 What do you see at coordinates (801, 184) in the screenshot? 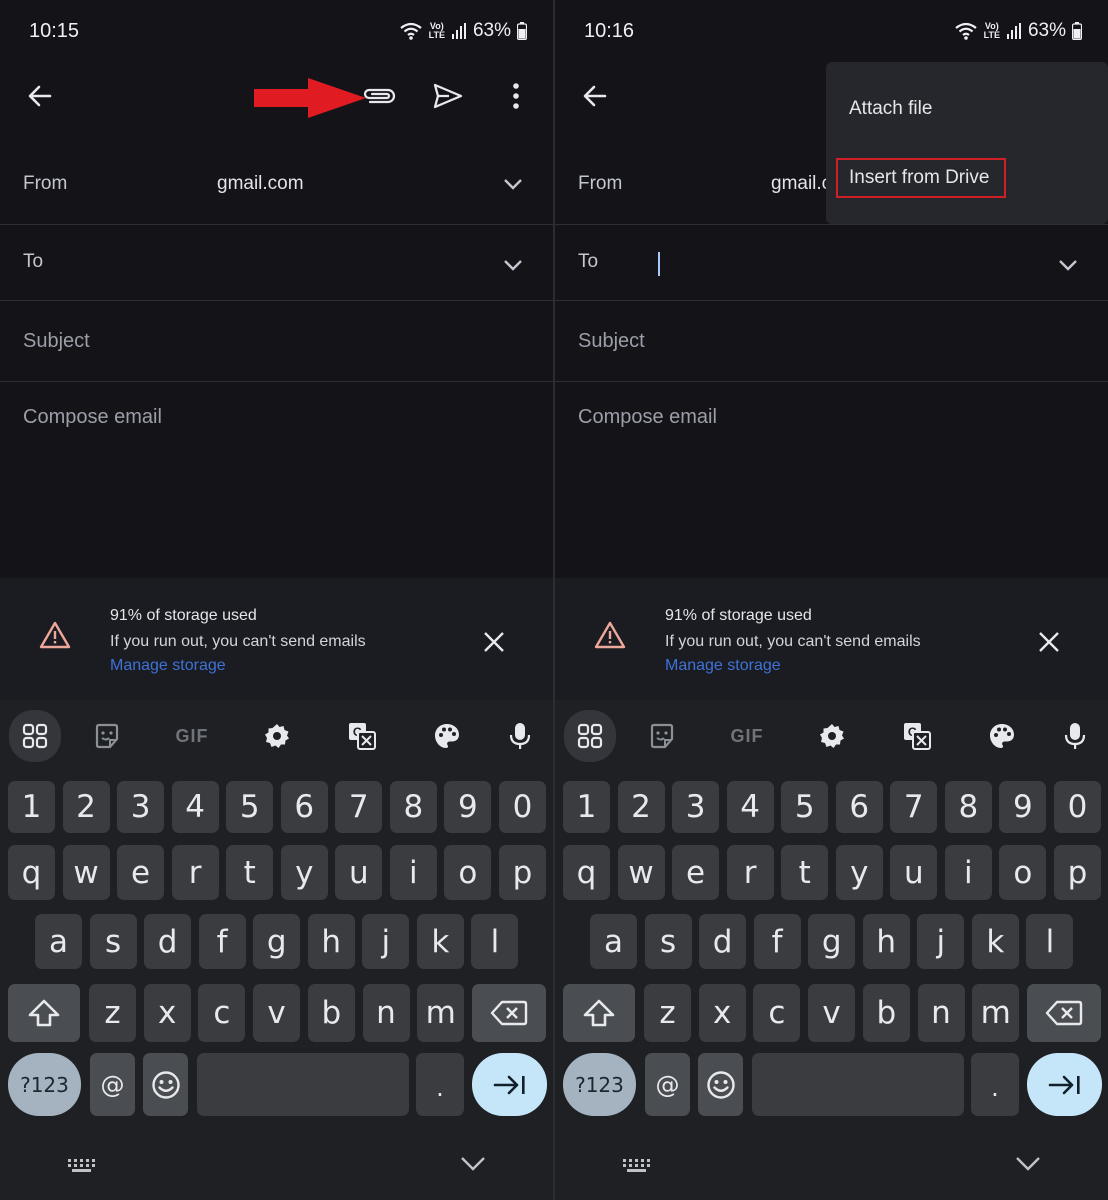
I see `from-value: gmail.c` at bounding box center [801, 184].